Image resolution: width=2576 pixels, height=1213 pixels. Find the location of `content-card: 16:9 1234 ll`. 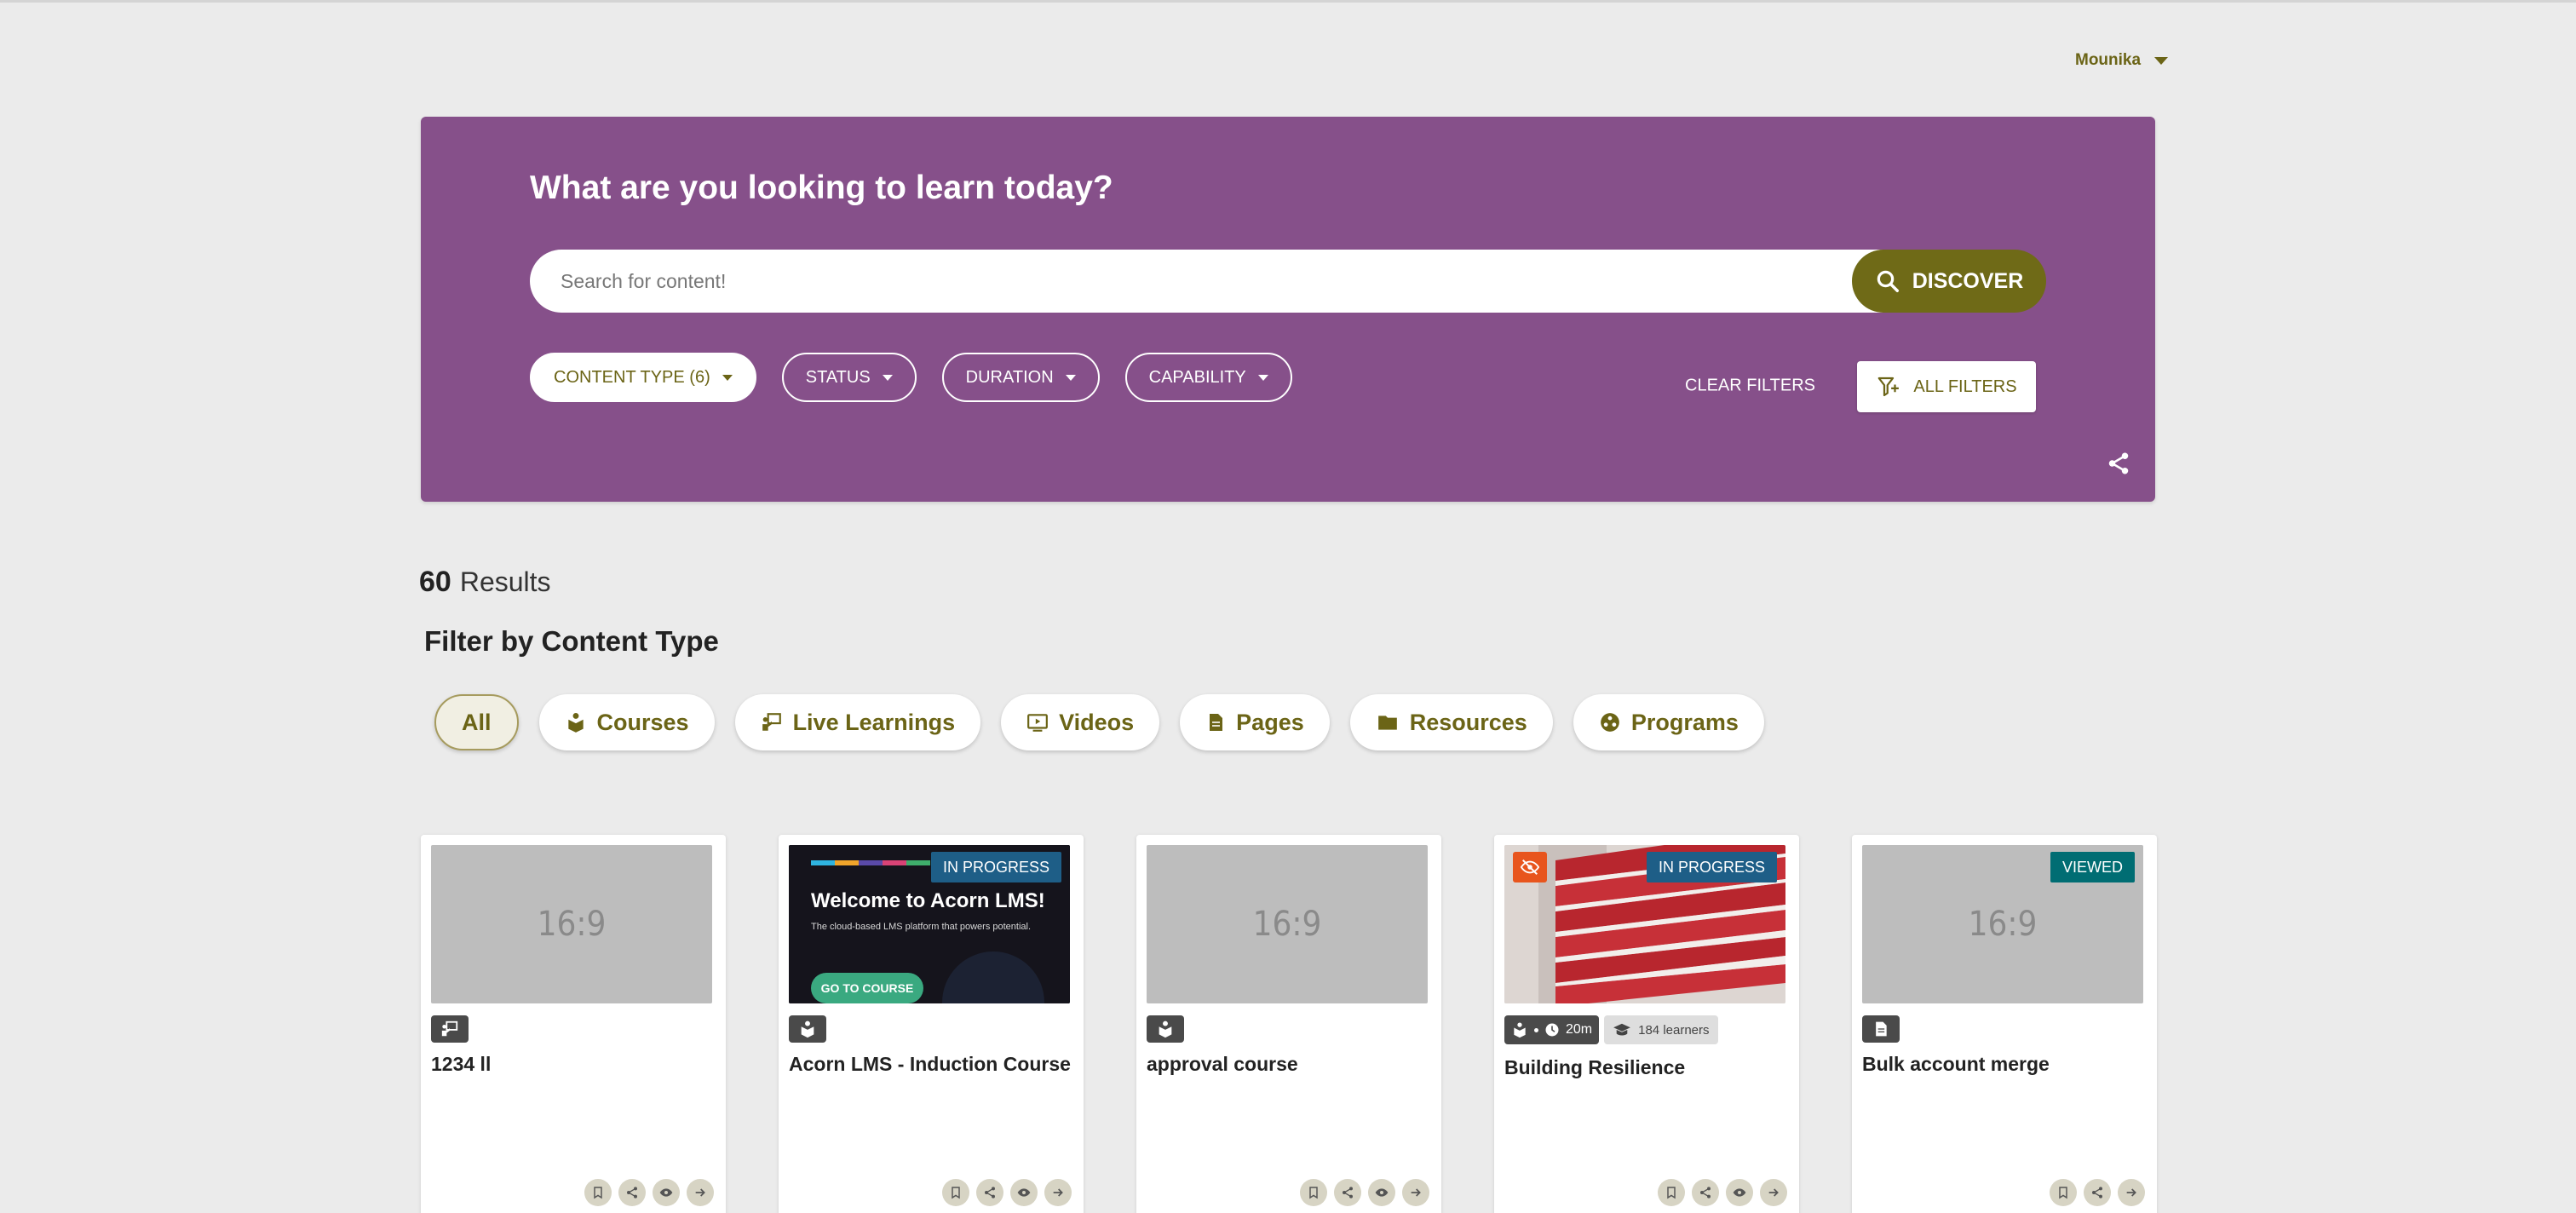

content-card: 16:9 1234 ll is located at coordinates (573, 1024).